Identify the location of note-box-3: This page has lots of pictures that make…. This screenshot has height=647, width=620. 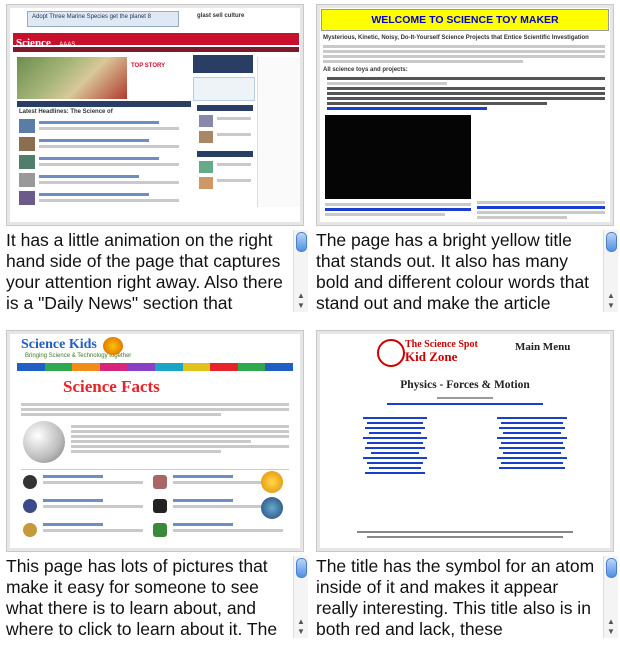
(157, 597).